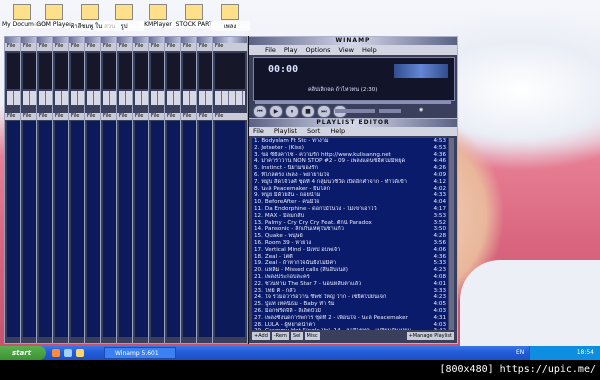  Describe the element at coordinates (390, 111) in the screenshot. I see `balance-slider` at that location.